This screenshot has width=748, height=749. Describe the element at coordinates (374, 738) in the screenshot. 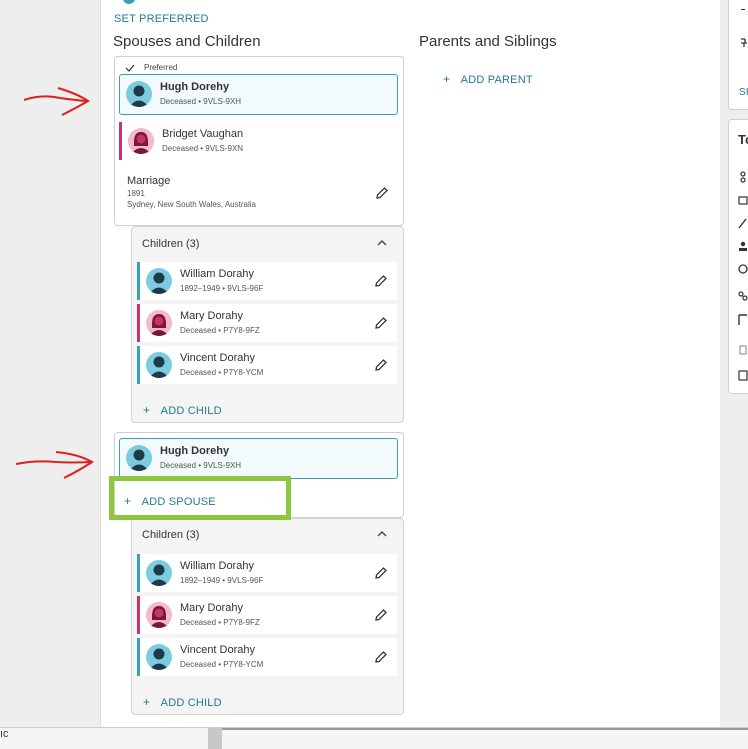

I see `bottom-strip: ıc` at that location.